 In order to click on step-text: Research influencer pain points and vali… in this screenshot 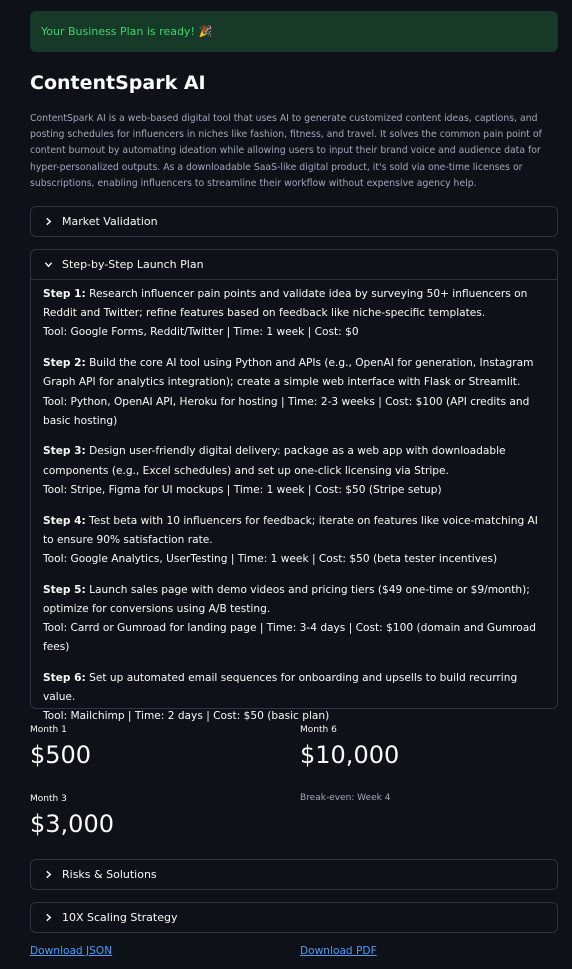, I will do `click(285, 304)`.